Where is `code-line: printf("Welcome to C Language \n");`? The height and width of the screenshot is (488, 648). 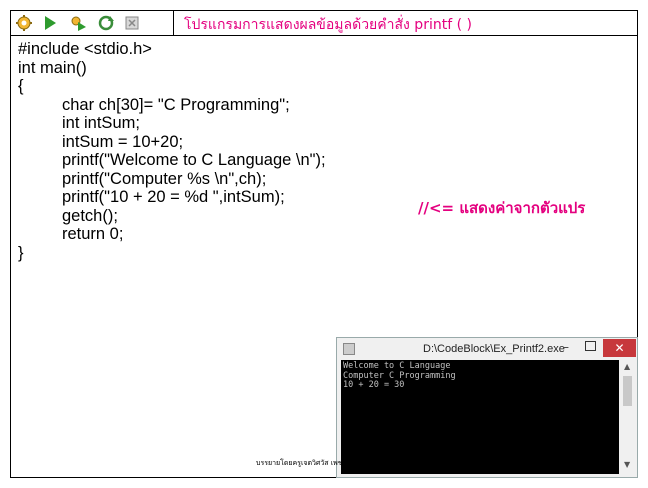 code-line: printf("Welcome to C Language \n"); is located at coordinates (194, 160).